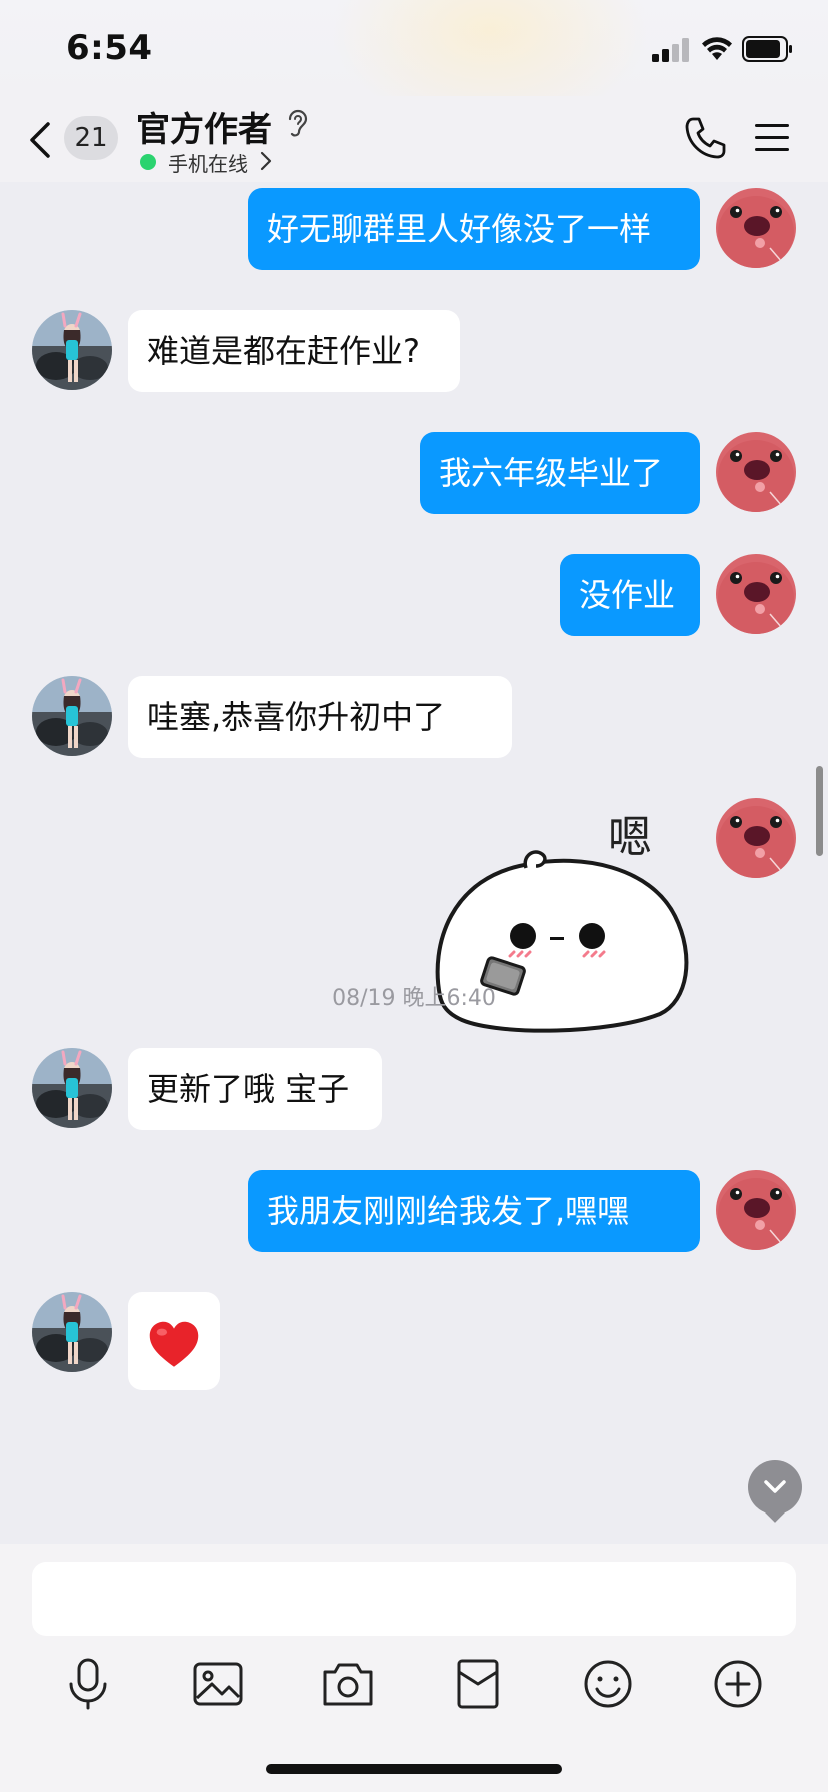  Describe the element at coordinates (294, 351) in the screenshot. I see `message-bubble: 难道是都在赶作业?` at that location.